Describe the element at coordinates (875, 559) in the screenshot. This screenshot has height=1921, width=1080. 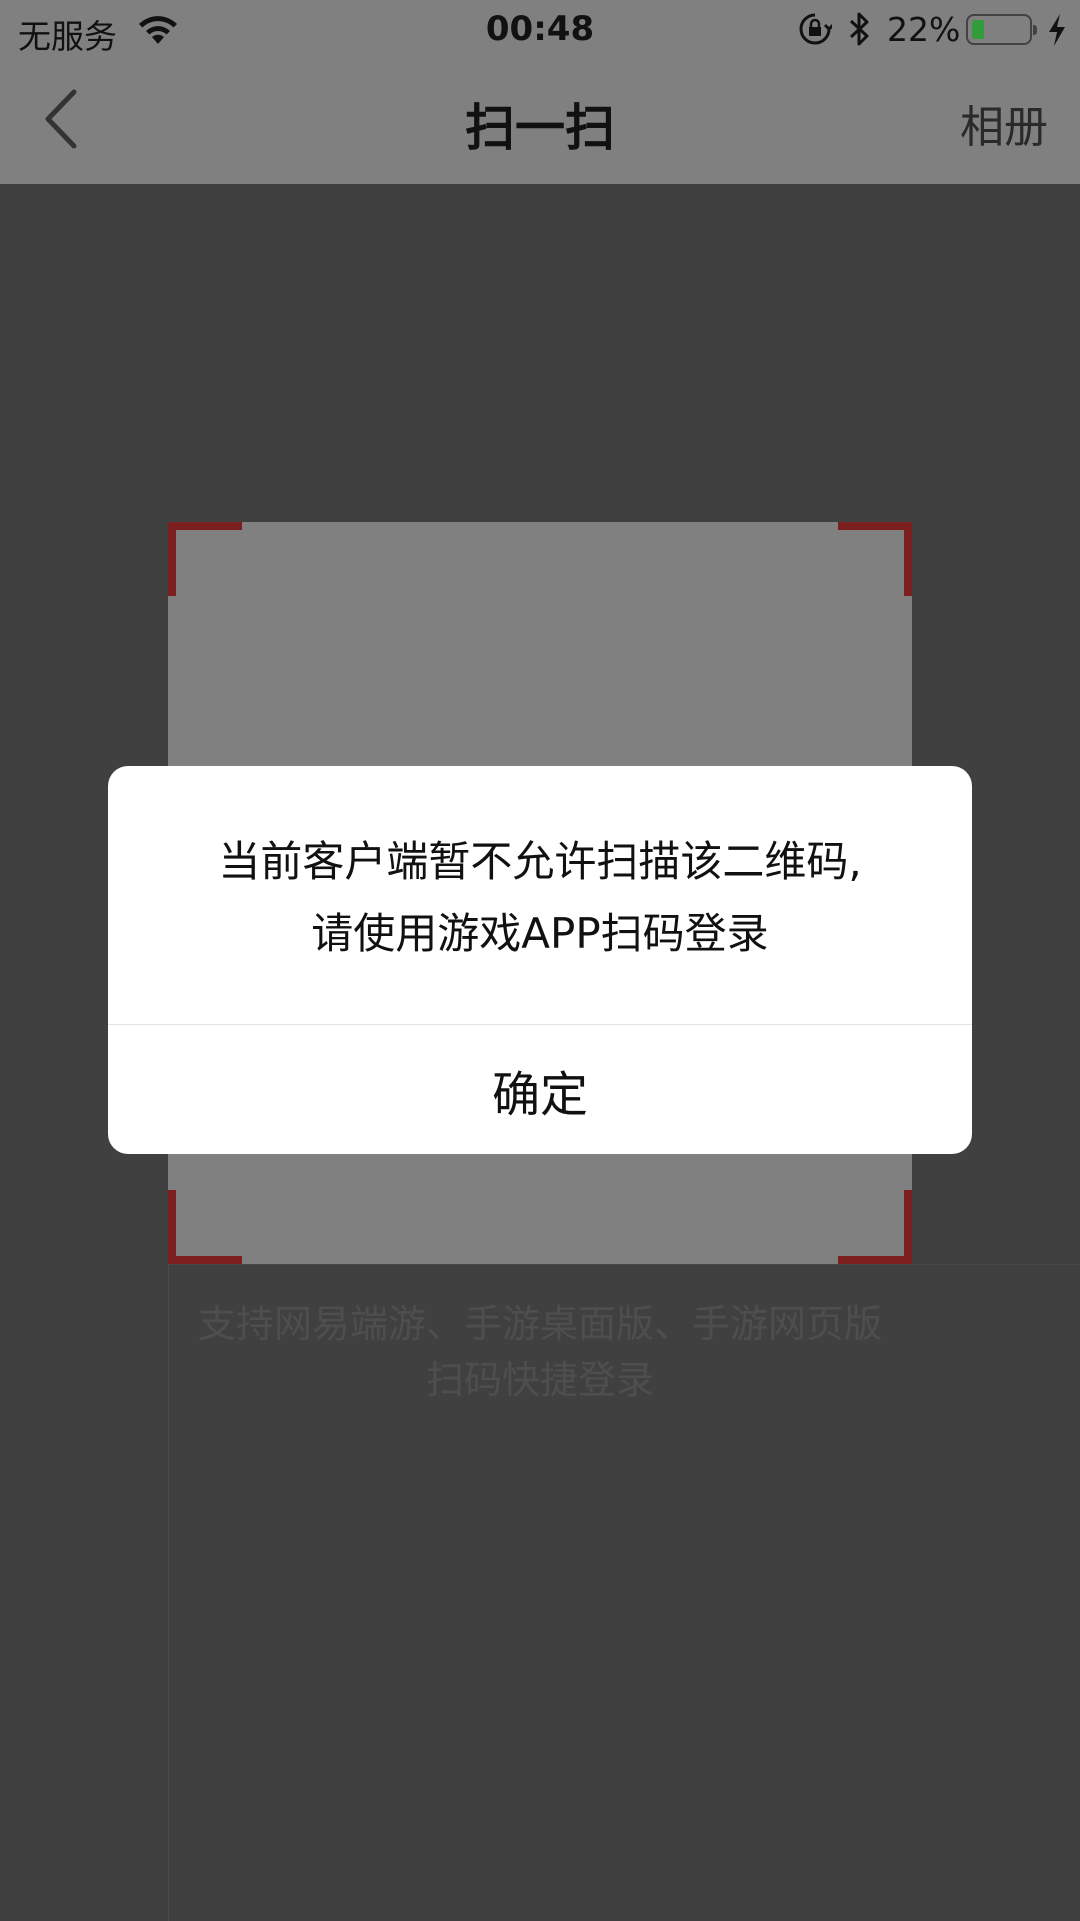
I see `scan-corner-top-right` at that location.